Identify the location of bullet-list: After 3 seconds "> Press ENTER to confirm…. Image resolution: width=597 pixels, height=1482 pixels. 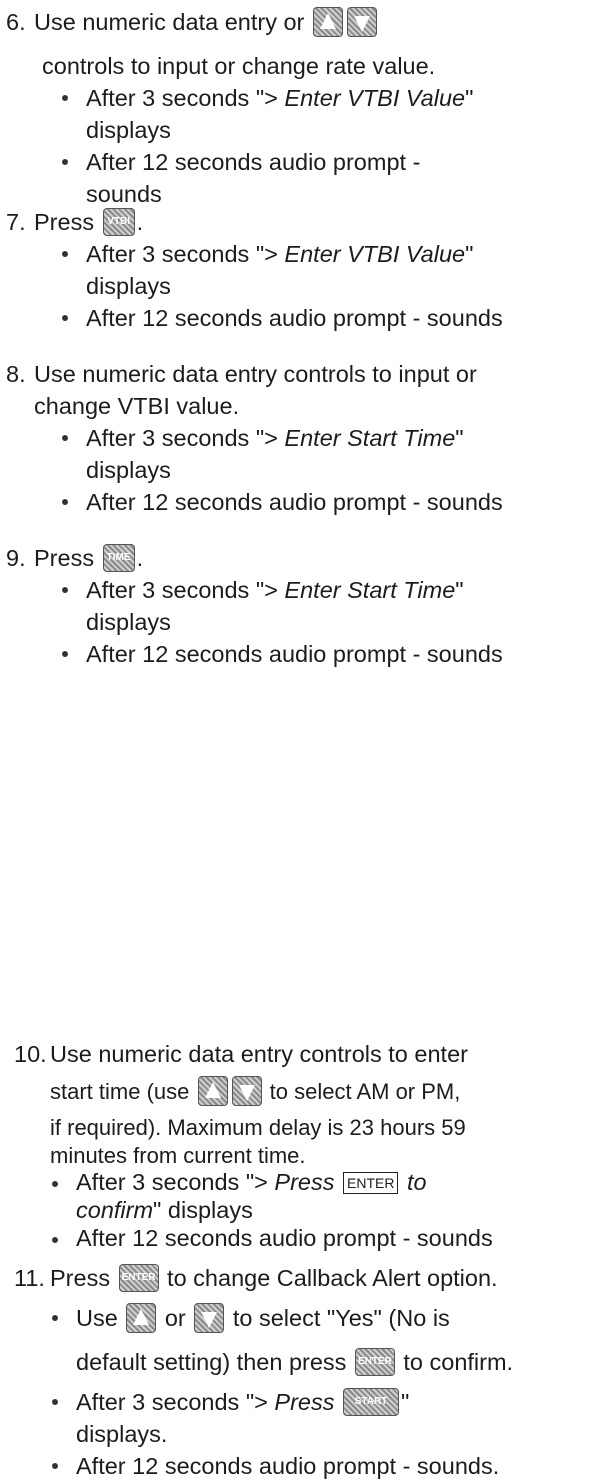
(304, 1210).